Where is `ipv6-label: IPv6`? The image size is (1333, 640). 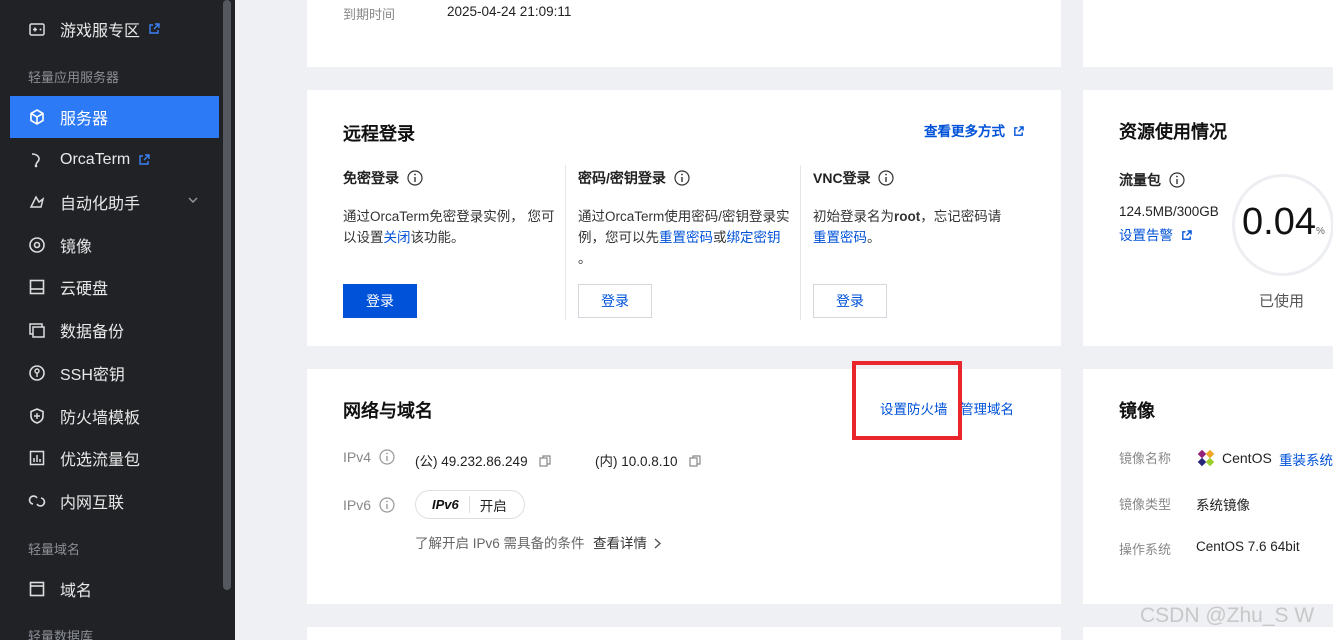 ipv6-label: IPv6 is located at coordinates (369, 505).